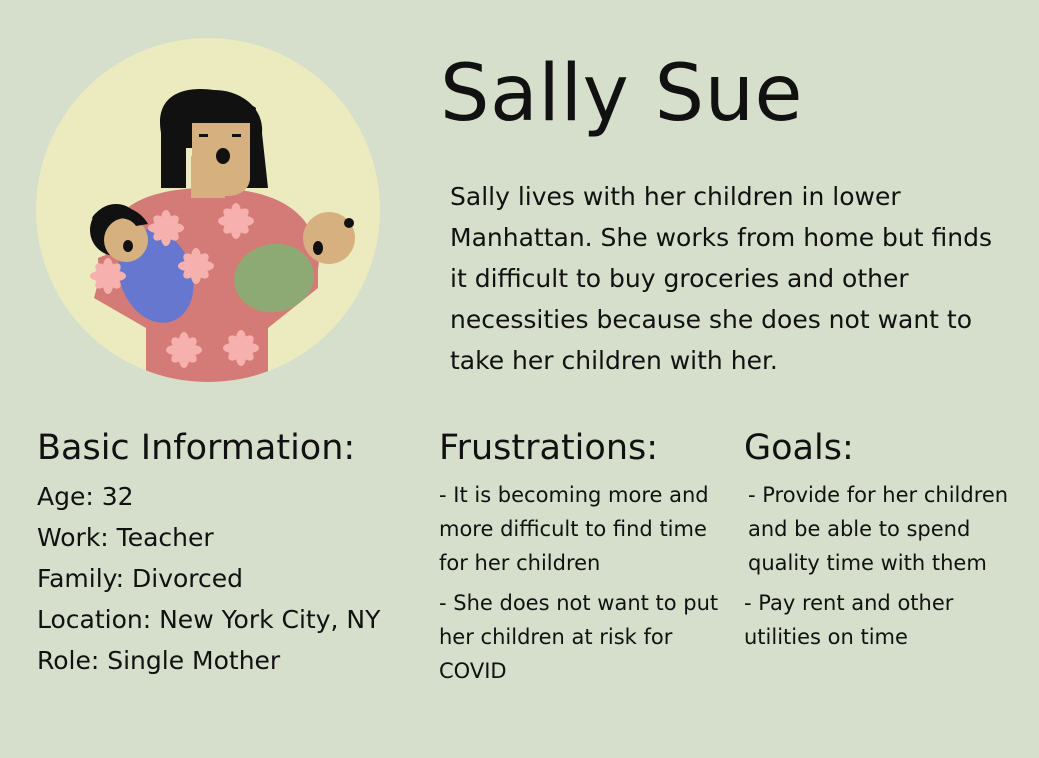  What do you see at coordinates (622, 94) in the screenshot?
I see `persona-name: Sally Sue` at bounding box center [622, 94].